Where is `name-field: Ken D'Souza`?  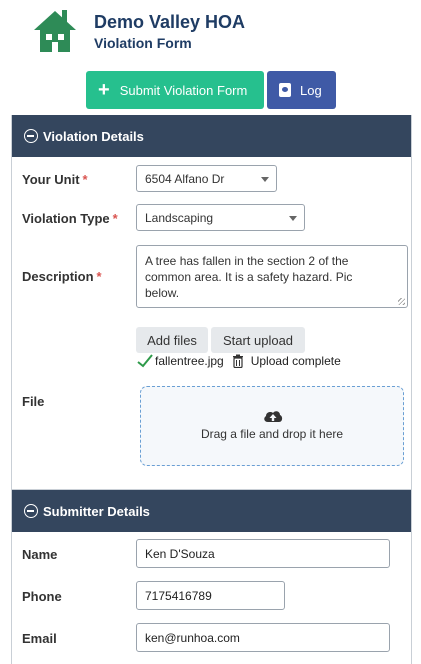 name-field: Ken D'Souza is located at coordinates (263, 553).